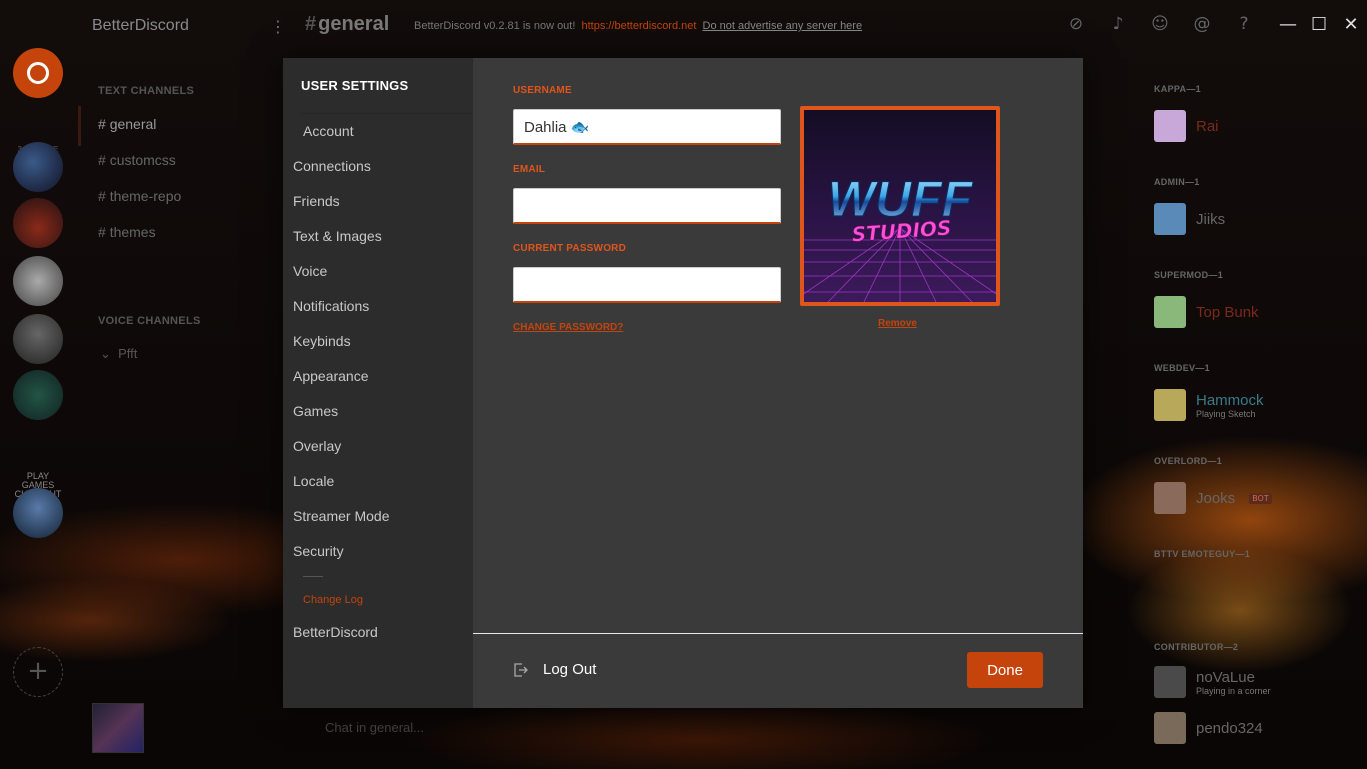  I want to click on channel-title-text: general, so click(354, 24).